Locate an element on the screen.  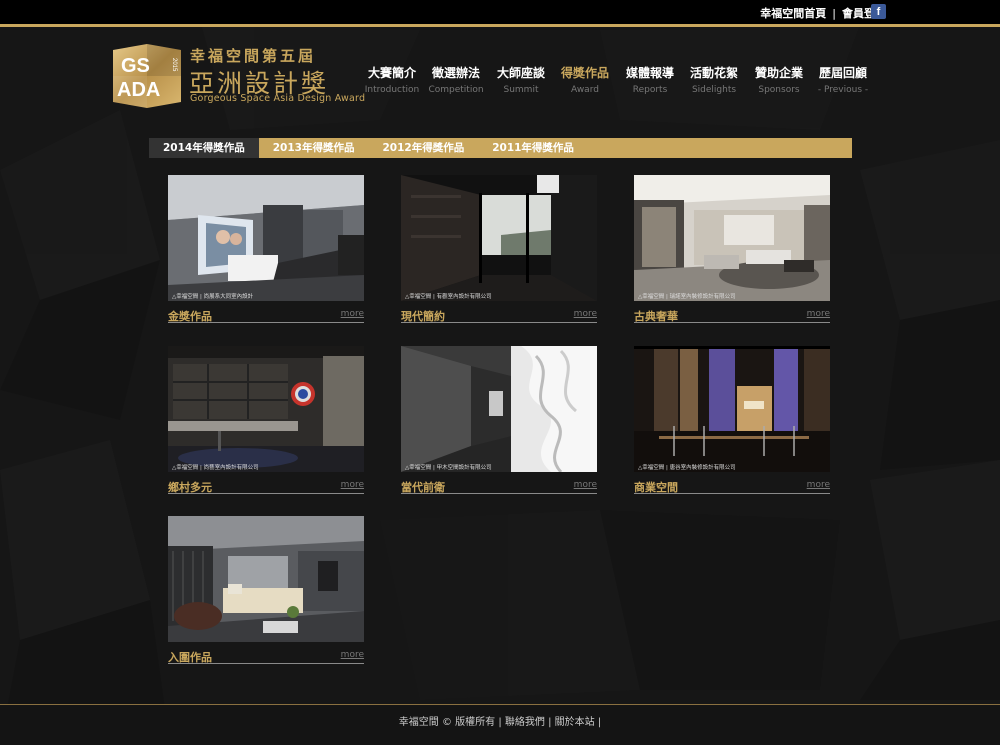
nav-item-competition: 徵選辦法 Competition is located at coordinates (456, 79).